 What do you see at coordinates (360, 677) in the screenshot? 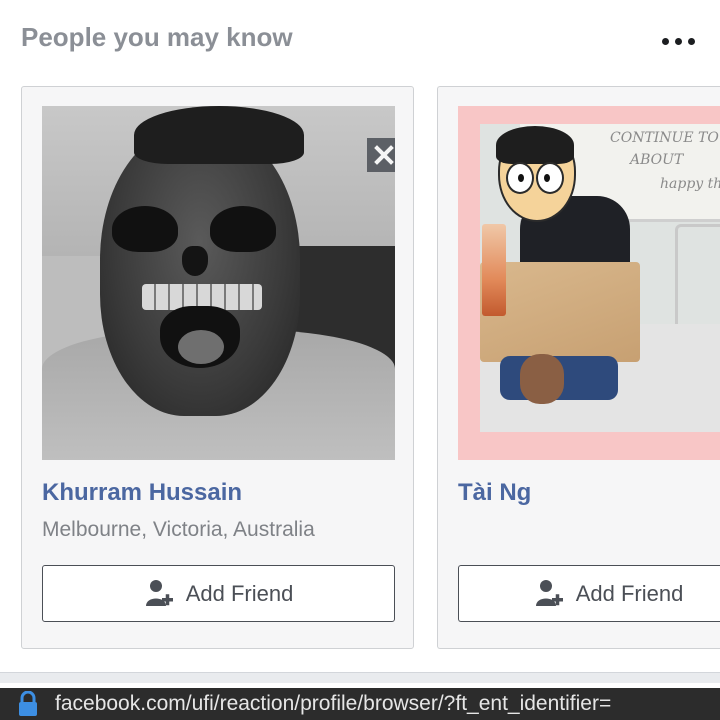
I see `section-divider` at bounding box center [360, 677].